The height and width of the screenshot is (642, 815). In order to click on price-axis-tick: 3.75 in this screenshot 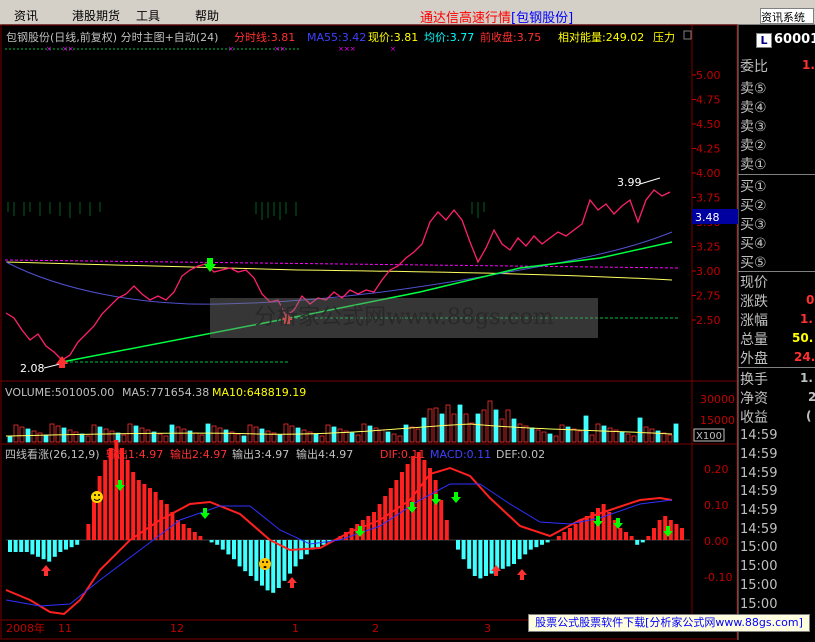, I will do `click(708, 198)`.